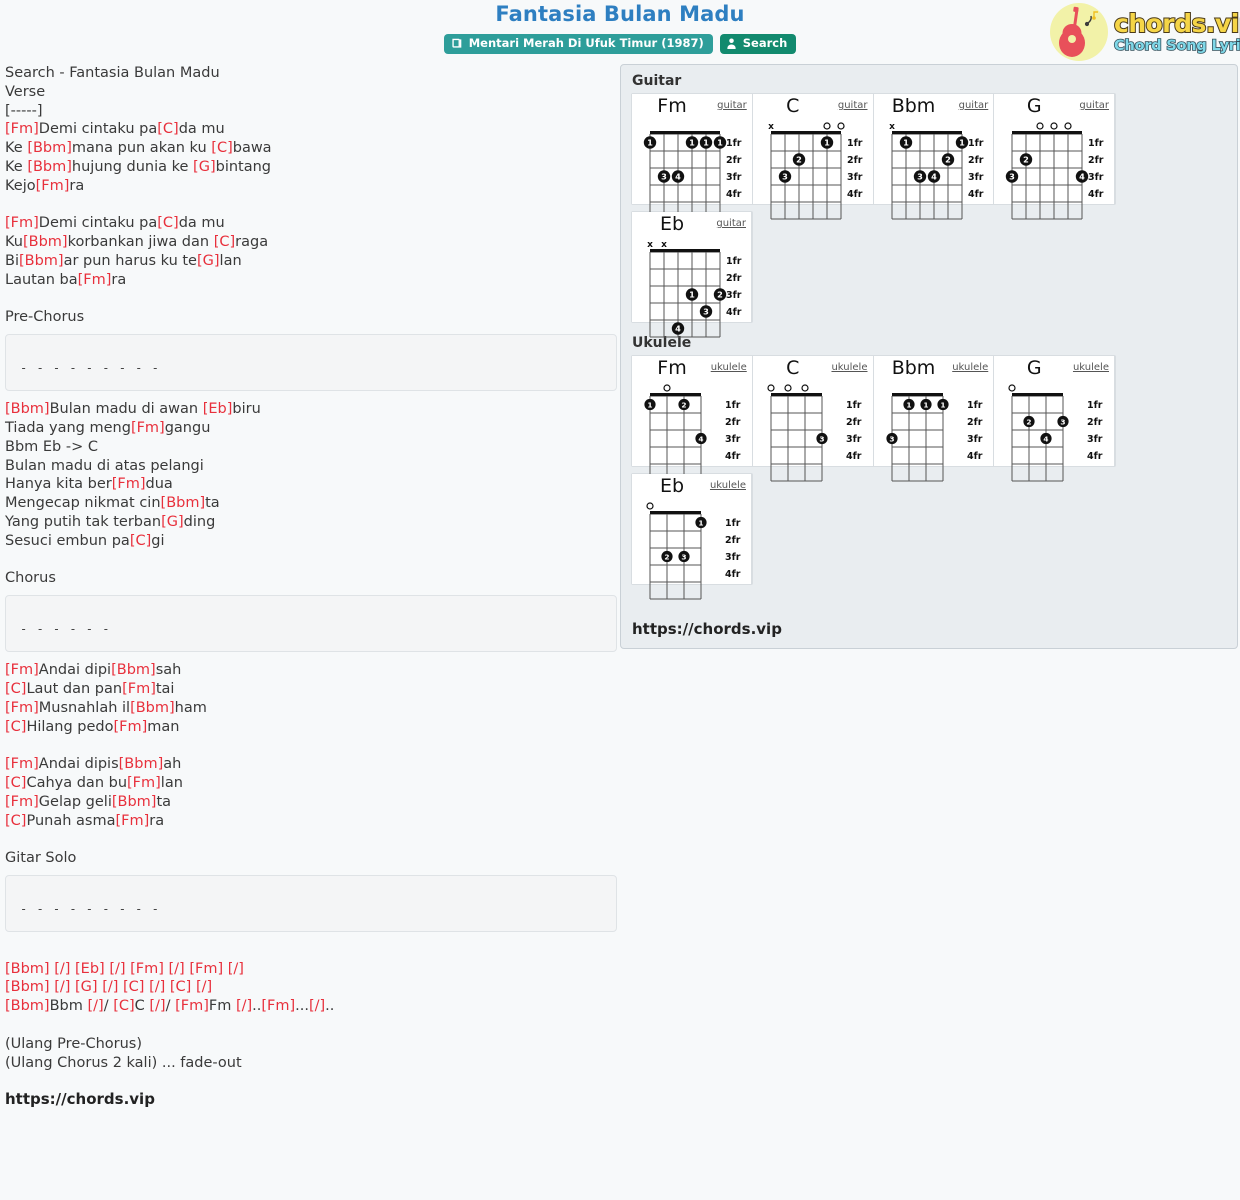  I want to click on chord-card-c-ukulele: Cukulele 3 1fr 2fr 3fr 4fr, so click(813, 419).